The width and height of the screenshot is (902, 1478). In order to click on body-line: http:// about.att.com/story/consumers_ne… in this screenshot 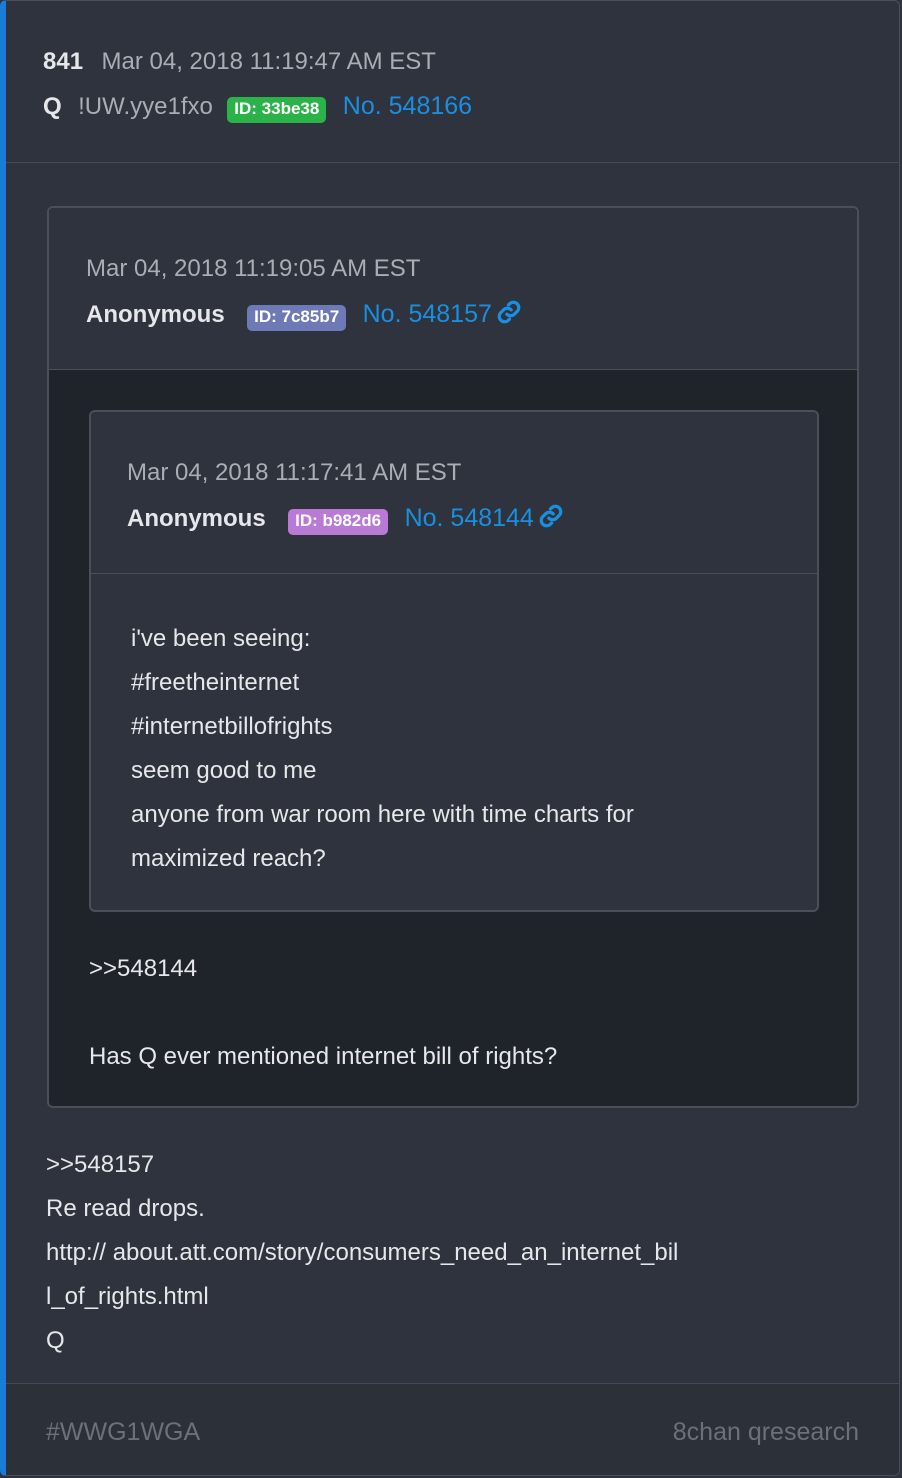, I will do `click(362, 1252)`.